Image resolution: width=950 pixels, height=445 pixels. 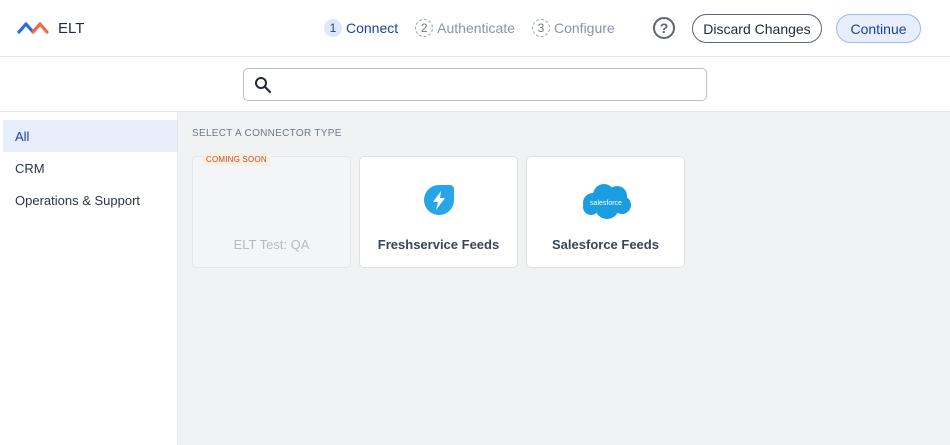 I want to click on salesforce-icon-label: salesforce, so click(x=606, y=203).